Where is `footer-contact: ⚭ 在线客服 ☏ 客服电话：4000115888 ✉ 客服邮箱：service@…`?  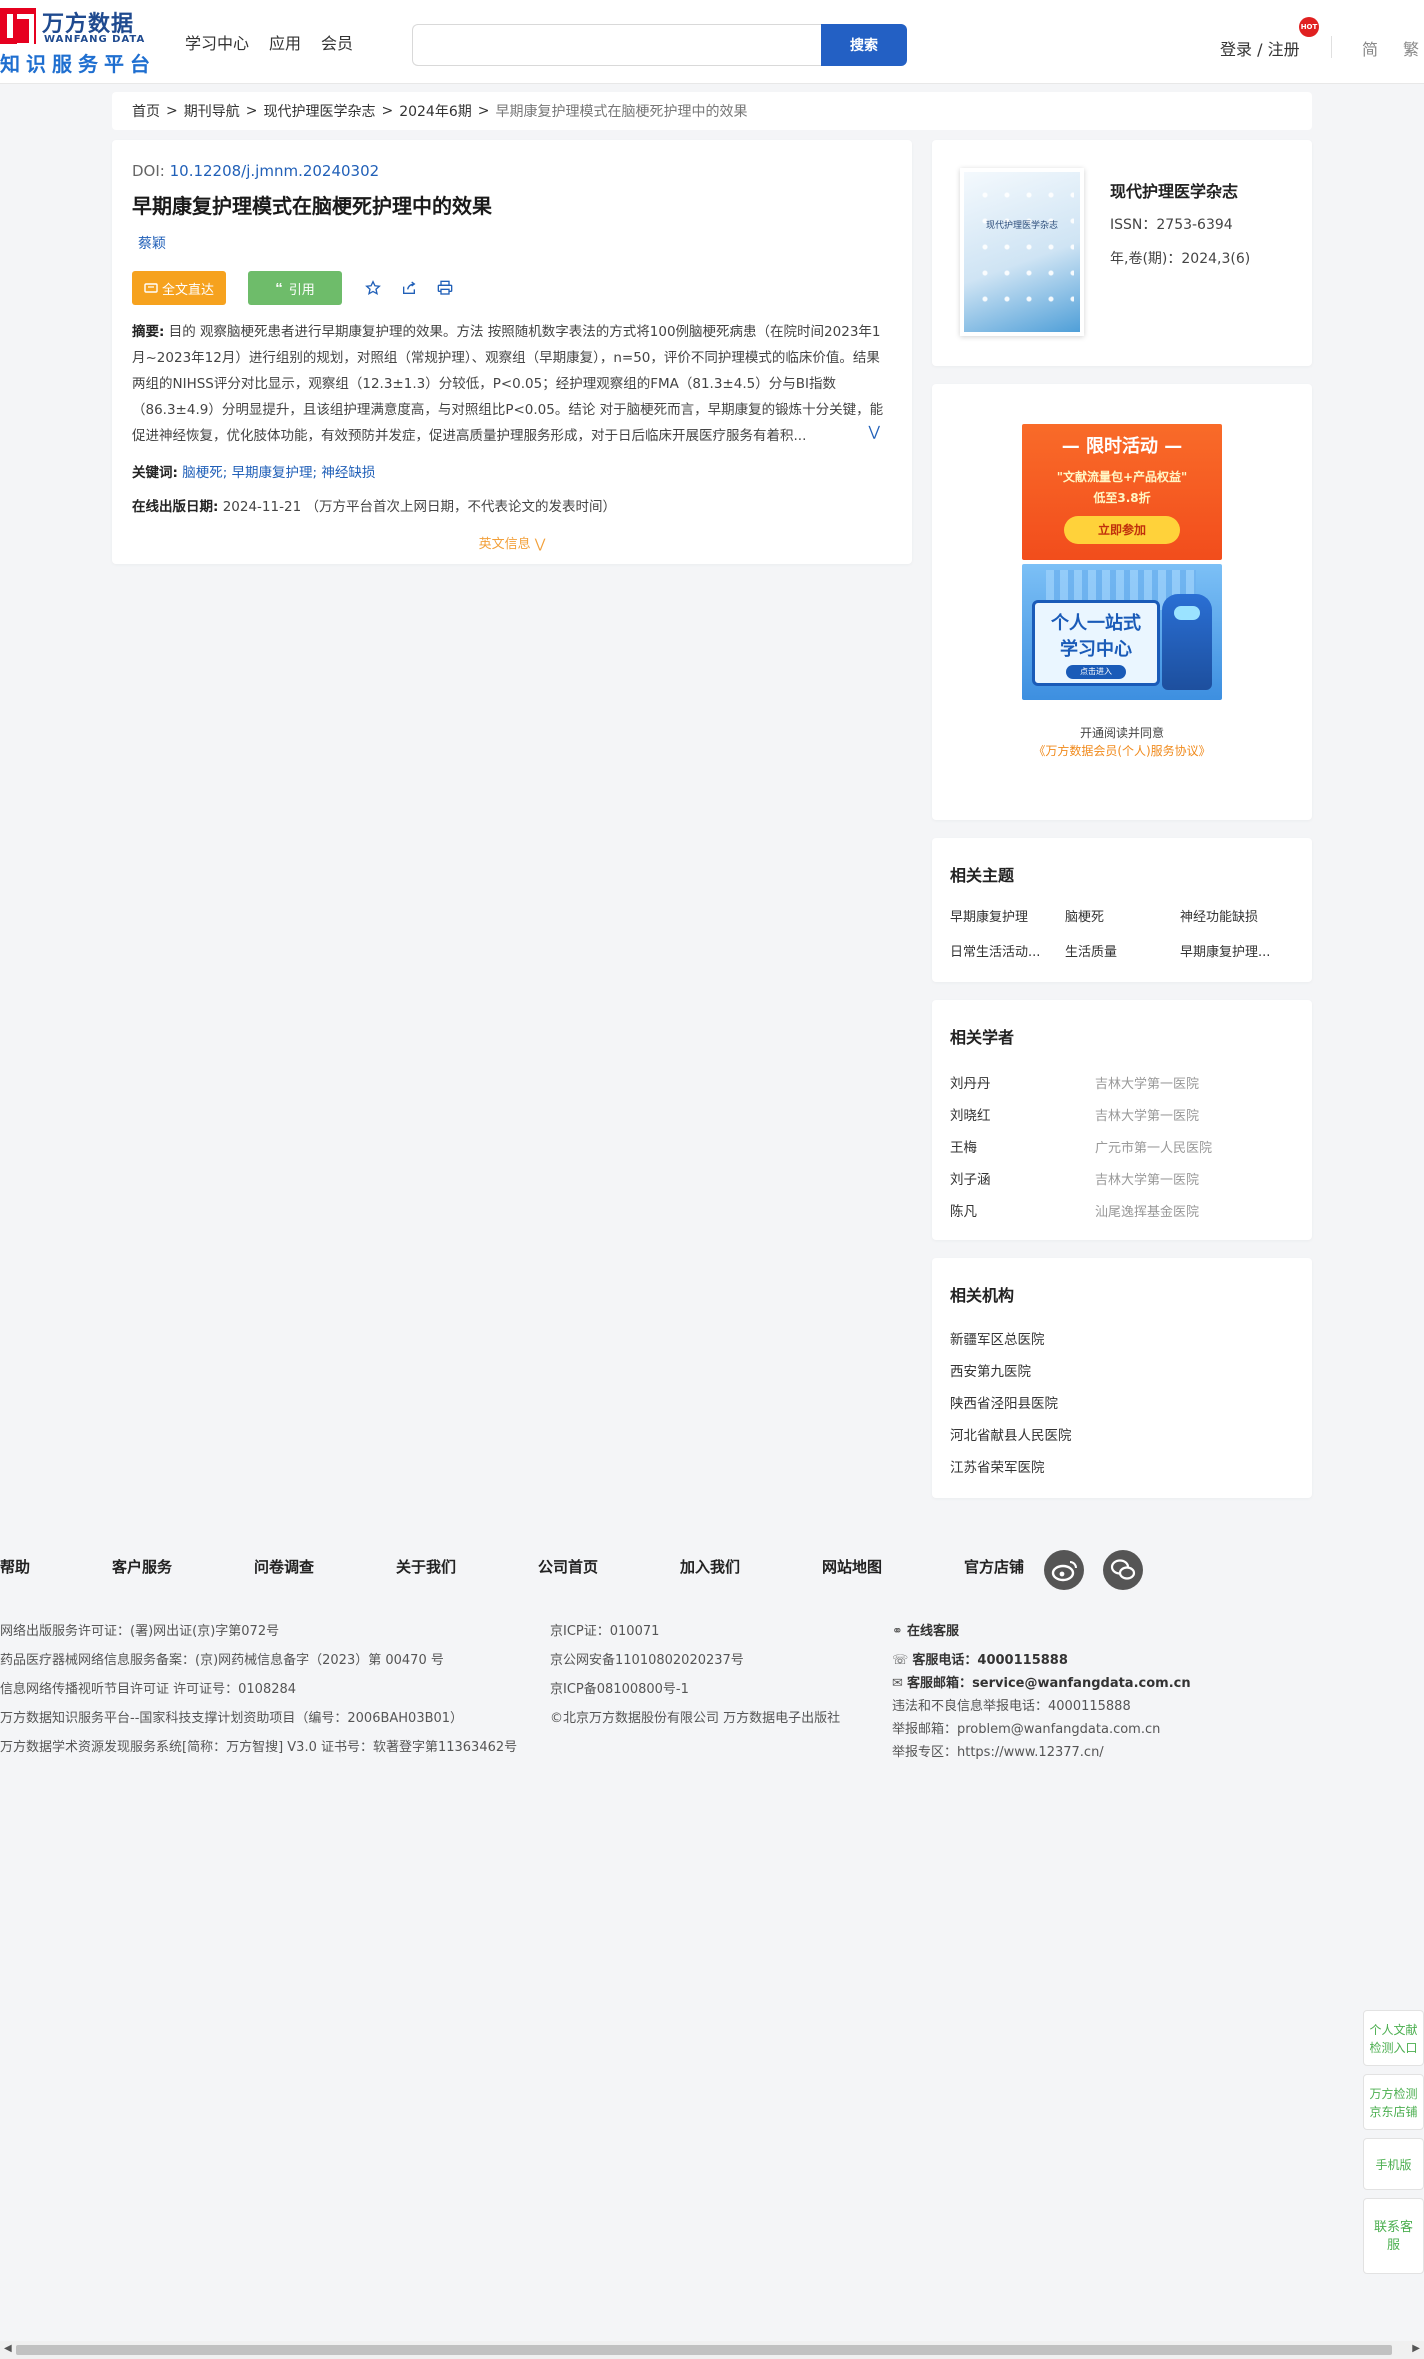 footer-contact: ⚭ 在线客服 ☏ 客服电话：4000115888 ✉ 客服邮箱：service@… is located at coordinates (1041, 1694).